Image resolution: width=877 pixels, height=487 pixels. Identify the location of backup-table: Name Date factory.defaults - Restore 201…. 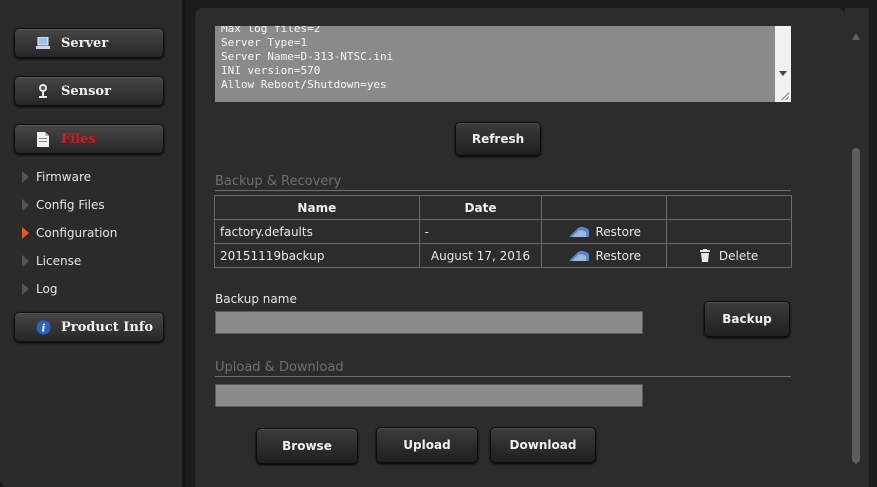
(503, 231).